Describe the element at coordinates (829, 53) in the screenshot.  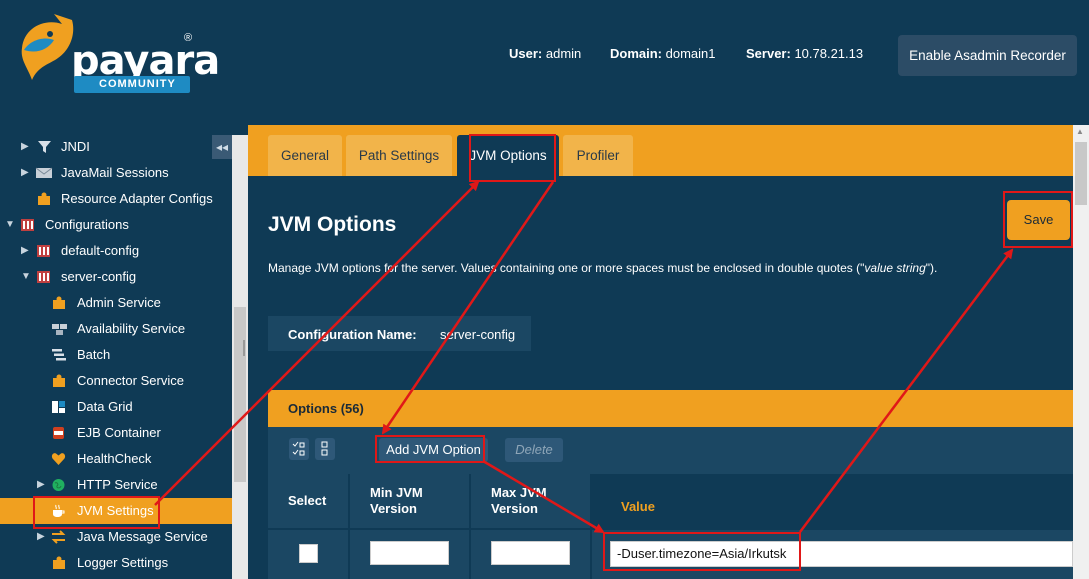
I see `server-value: 10.78.21.13` at that location.